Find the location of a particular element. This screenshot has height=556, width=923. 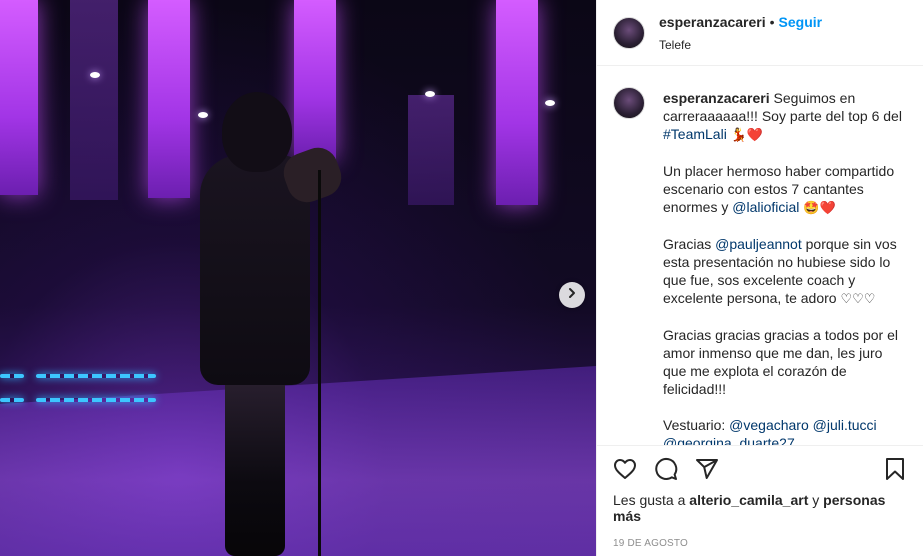

post-header: esperanzacareri • Seguir Telefe is located at coordinates (760, 33).